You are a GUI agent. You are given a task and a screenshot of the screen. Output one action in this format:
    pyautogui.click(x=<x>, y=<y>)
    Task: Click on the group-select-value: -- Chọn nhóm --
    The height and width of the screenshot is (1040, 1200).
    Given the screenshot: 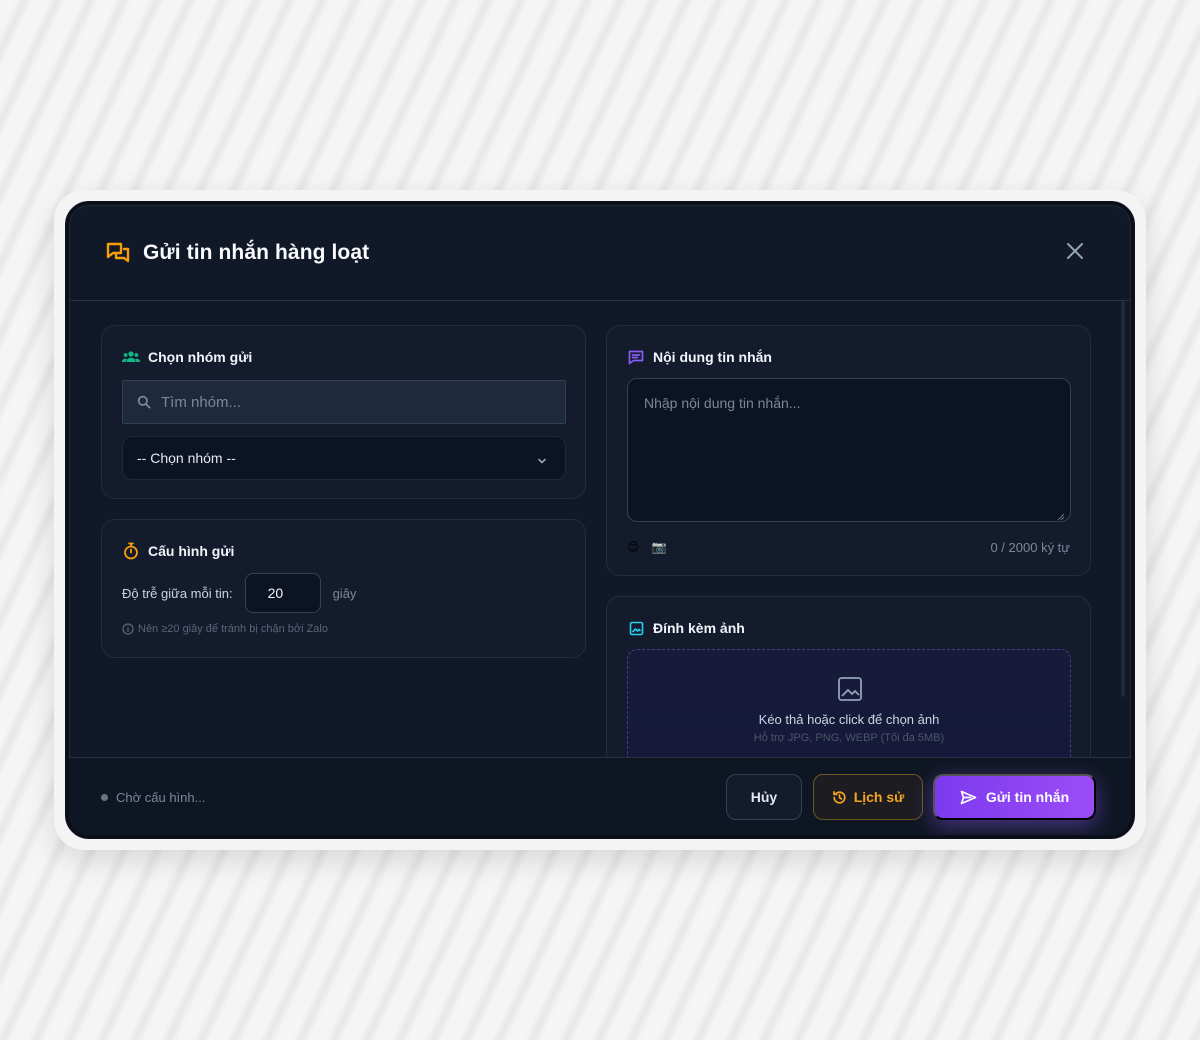 What is the action you would take?
    pyautogui.click(x=186, y=458)
    